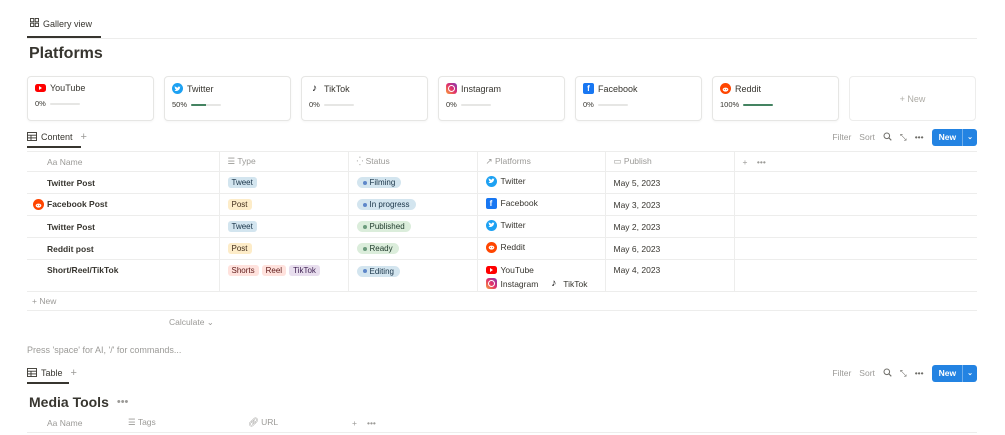  Describe the element at coordinates (501, 98) in the screenshot. I see `platform-card: Instagram 0%` at that location.